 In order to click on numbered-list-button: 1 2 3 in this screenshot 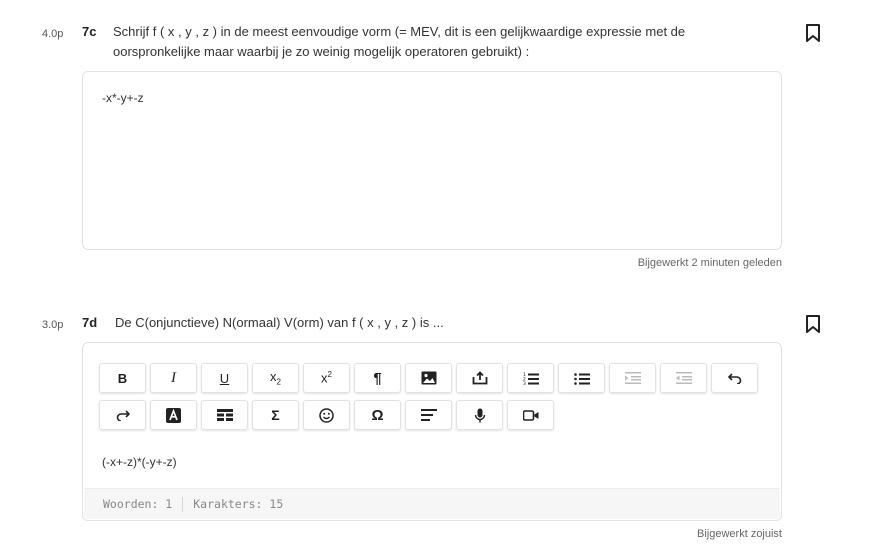, I will do `click(530, 378)`.